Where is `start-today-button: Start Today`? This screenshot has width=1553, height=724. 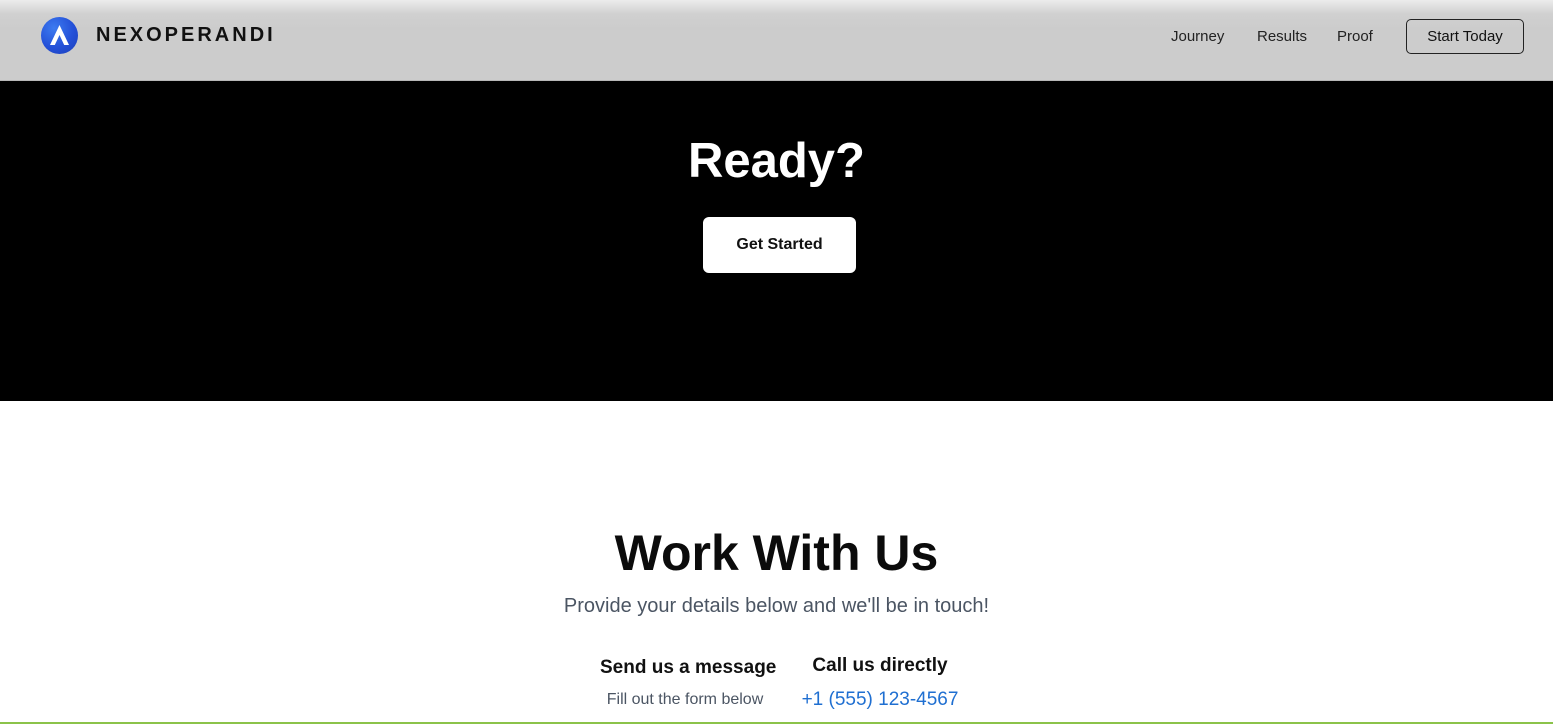 start-today-button: Start Today is located at coordinates (1465, 36).